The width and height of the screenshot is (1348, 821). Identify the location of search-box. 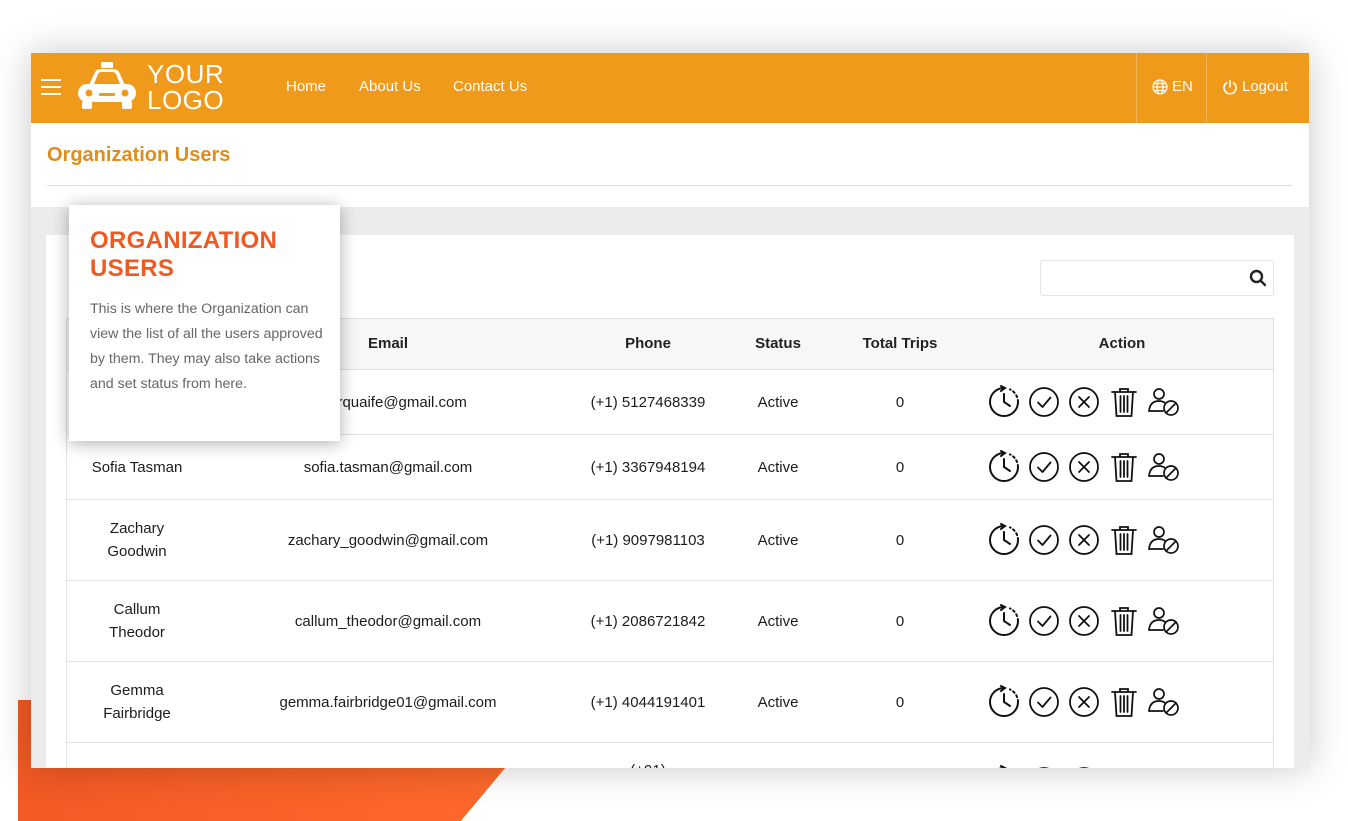
(1157, 278).